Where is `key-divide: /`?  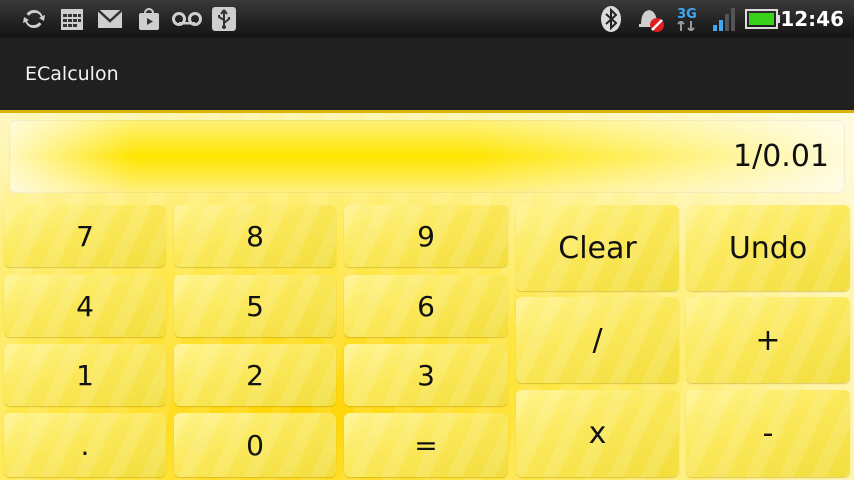
key-divide: / is located at coordinates (597, 340).